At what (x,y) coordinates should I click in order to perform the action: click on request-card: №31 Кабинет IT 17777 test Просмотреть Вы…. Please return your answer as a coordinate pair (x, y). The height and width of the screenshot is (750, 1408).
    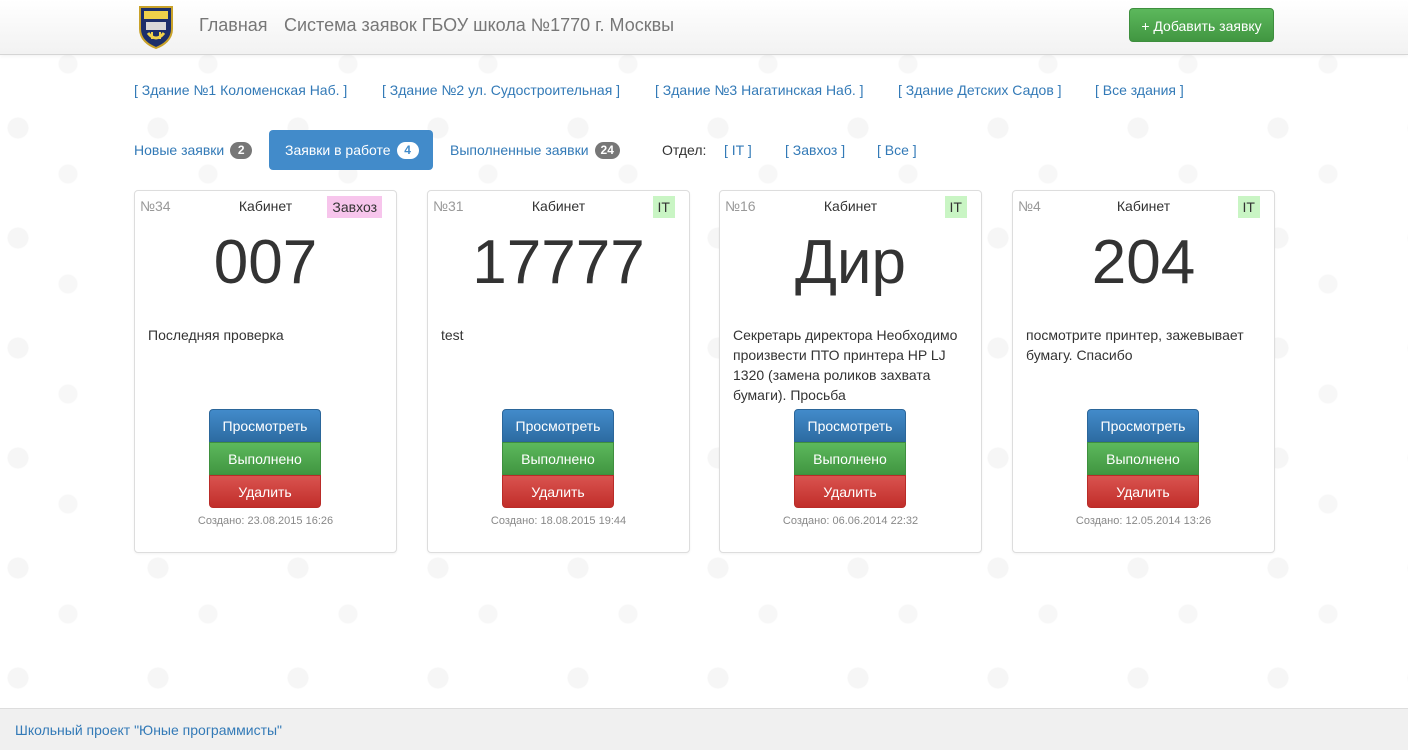
    Looking at the image, I should click on (558, 371).